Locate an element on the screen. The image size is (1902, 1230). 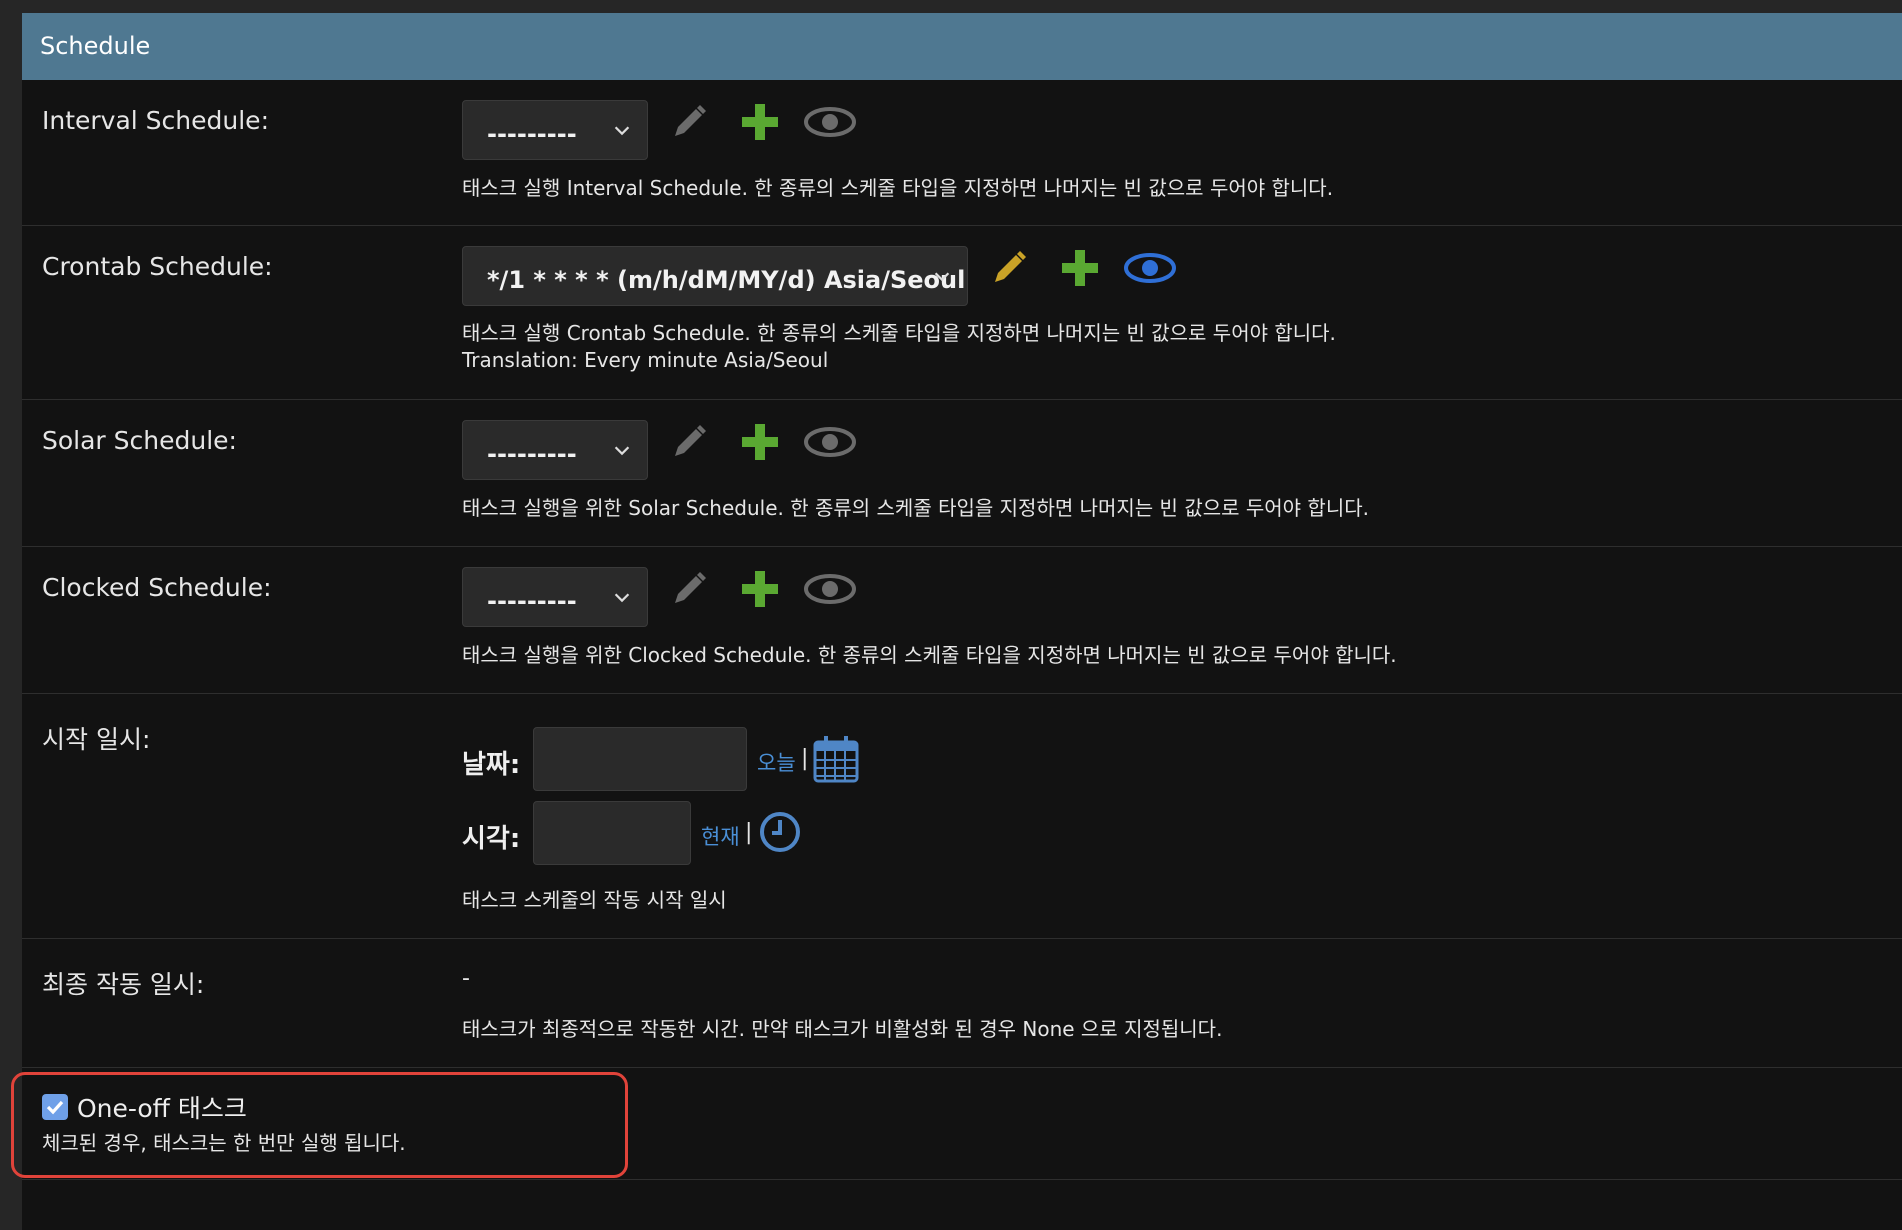
interval-schedule-label: Interval Schedule: is located at coordinates (155, 120).